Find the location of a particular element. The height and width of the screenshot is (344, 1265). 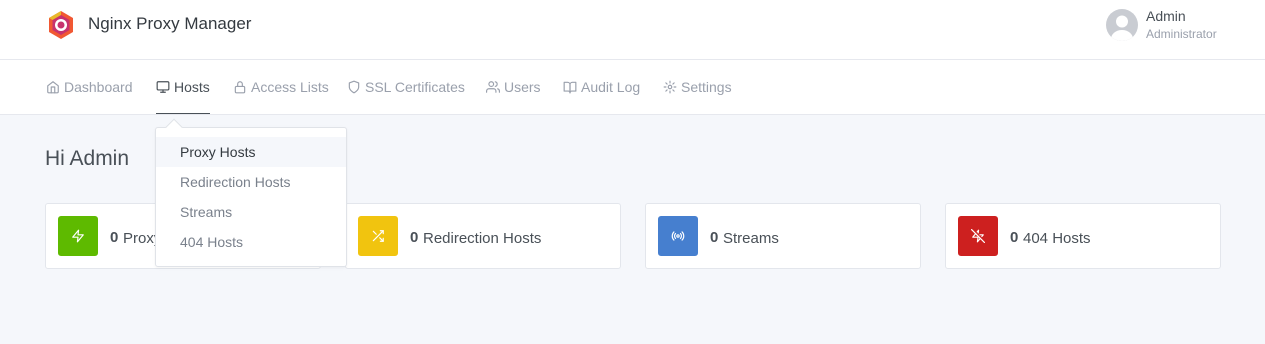

dropdown-item-streams: Streams is located at coordinates (251, 212).